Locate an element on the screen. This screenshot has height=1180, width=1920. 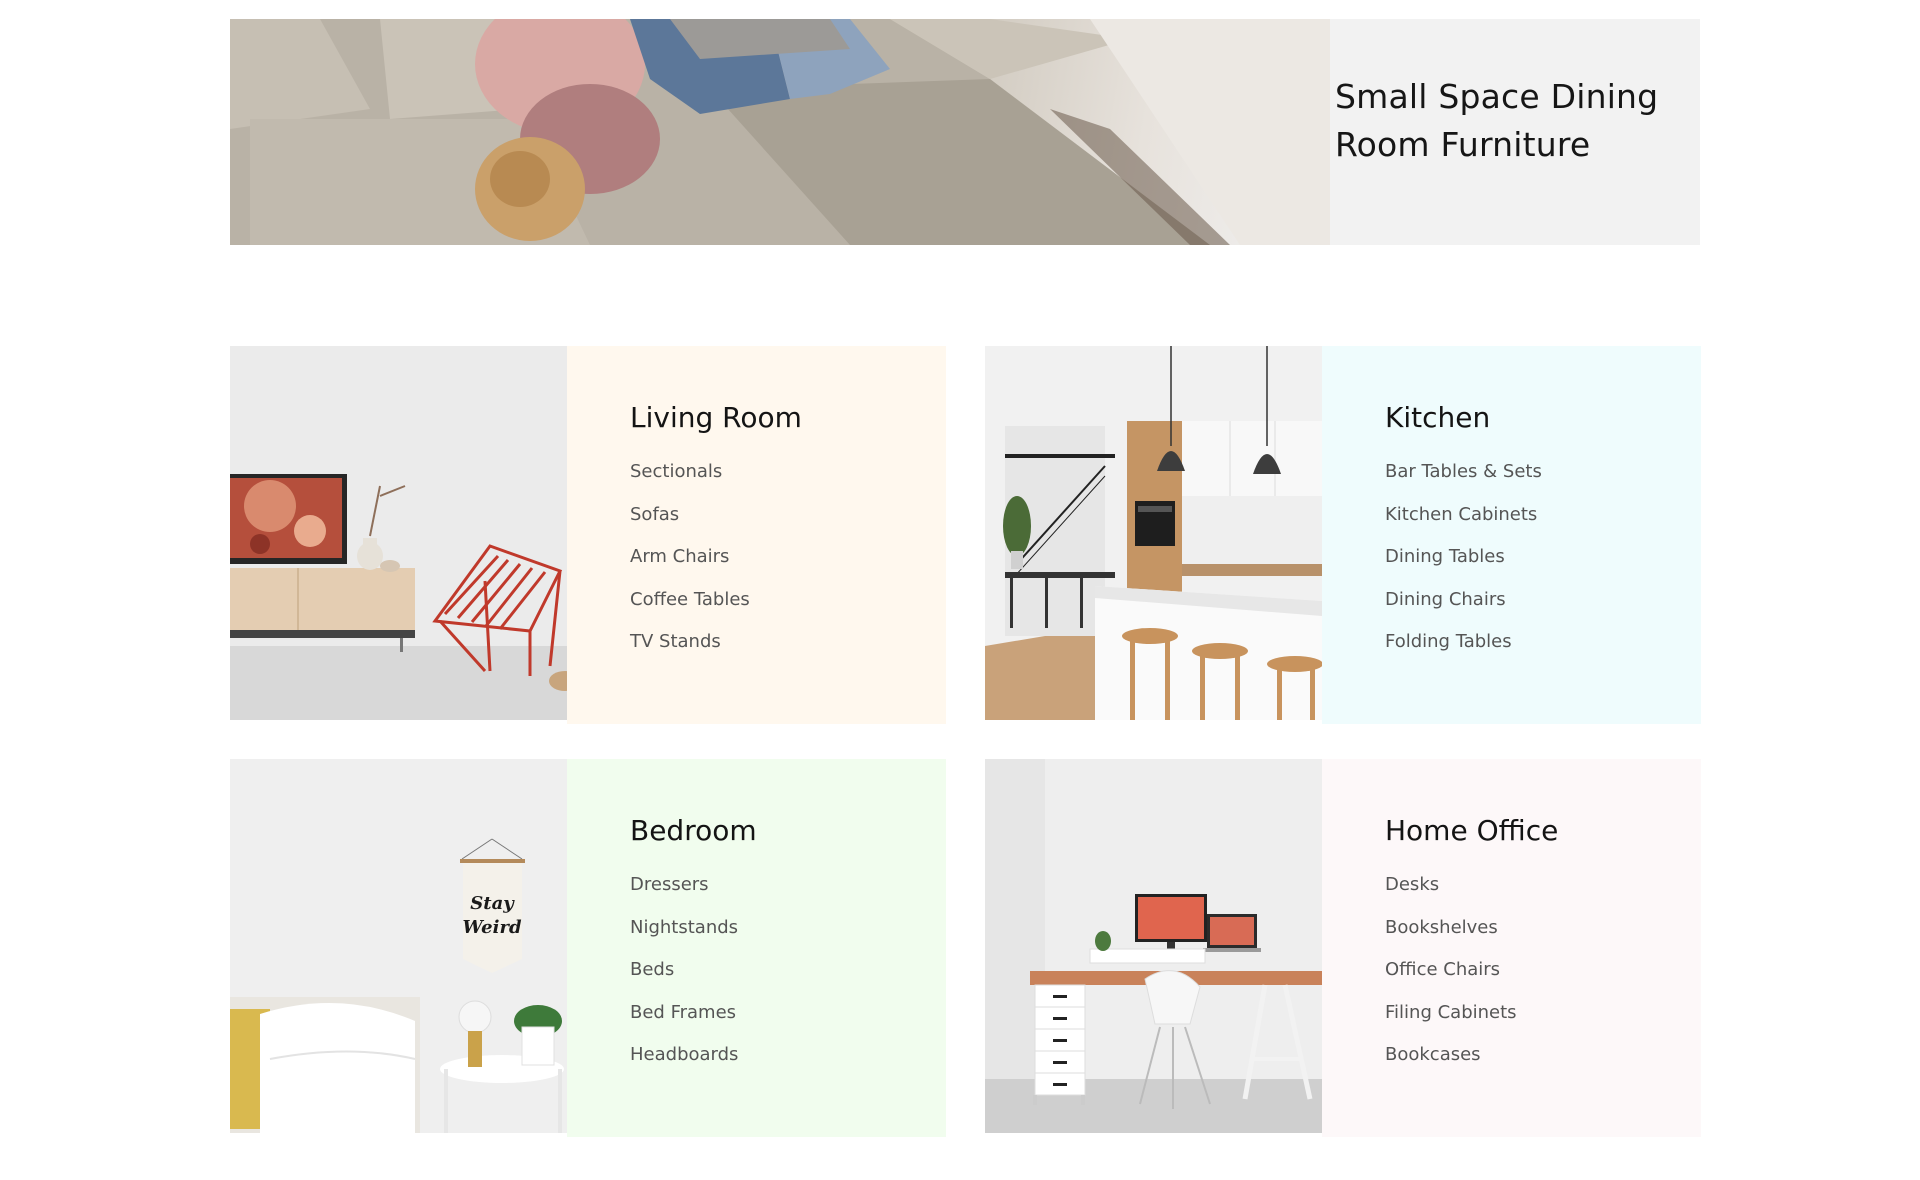
list-item: Sofas is located at coordinates (788, 525).